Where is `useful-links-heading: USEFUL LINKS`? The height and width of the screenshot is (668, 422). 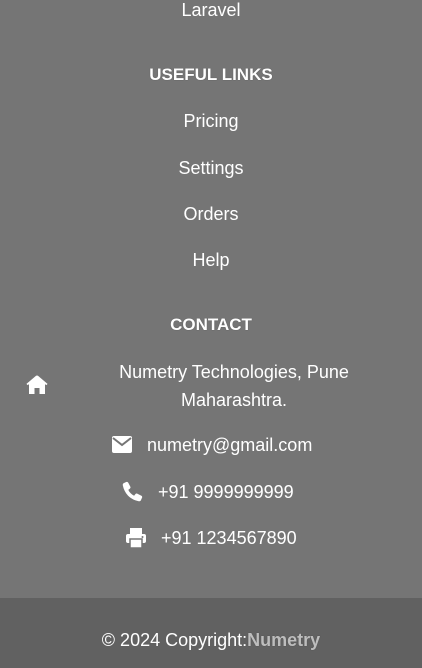
useful-links-heading: USEFUL LINKS is located at coordinates (211, 74).